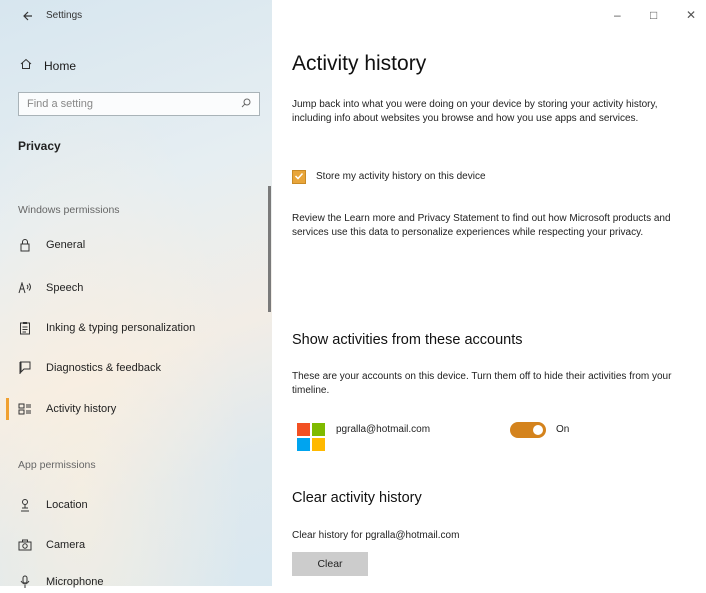 The height and width of the screenshot is (593, 706). I want to click on toggle-state-label: On, so click(563, 429).